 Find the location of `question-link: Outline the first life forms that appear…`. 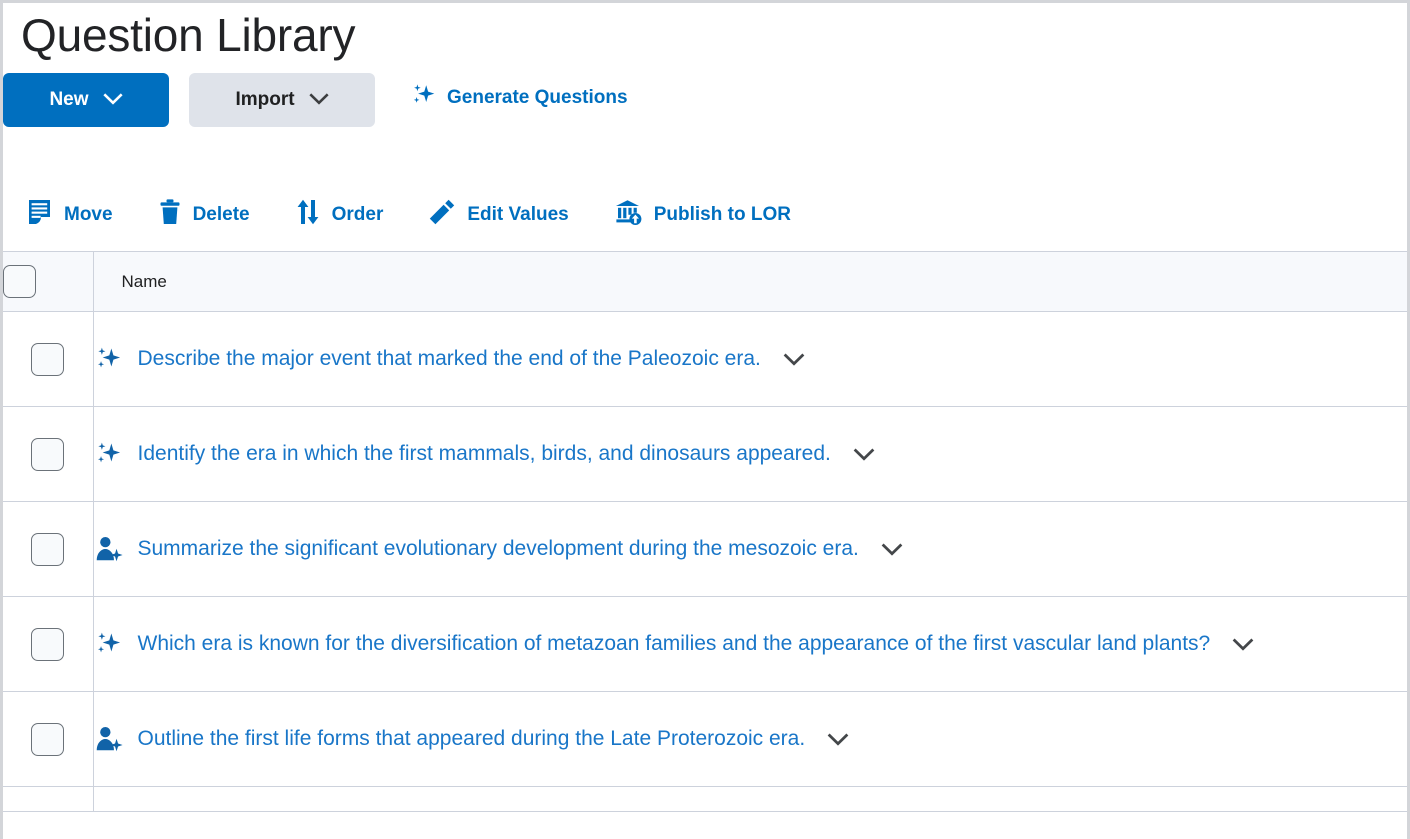

question-link: Outline the first life forms that appear… is located at coordinates (472, 739).